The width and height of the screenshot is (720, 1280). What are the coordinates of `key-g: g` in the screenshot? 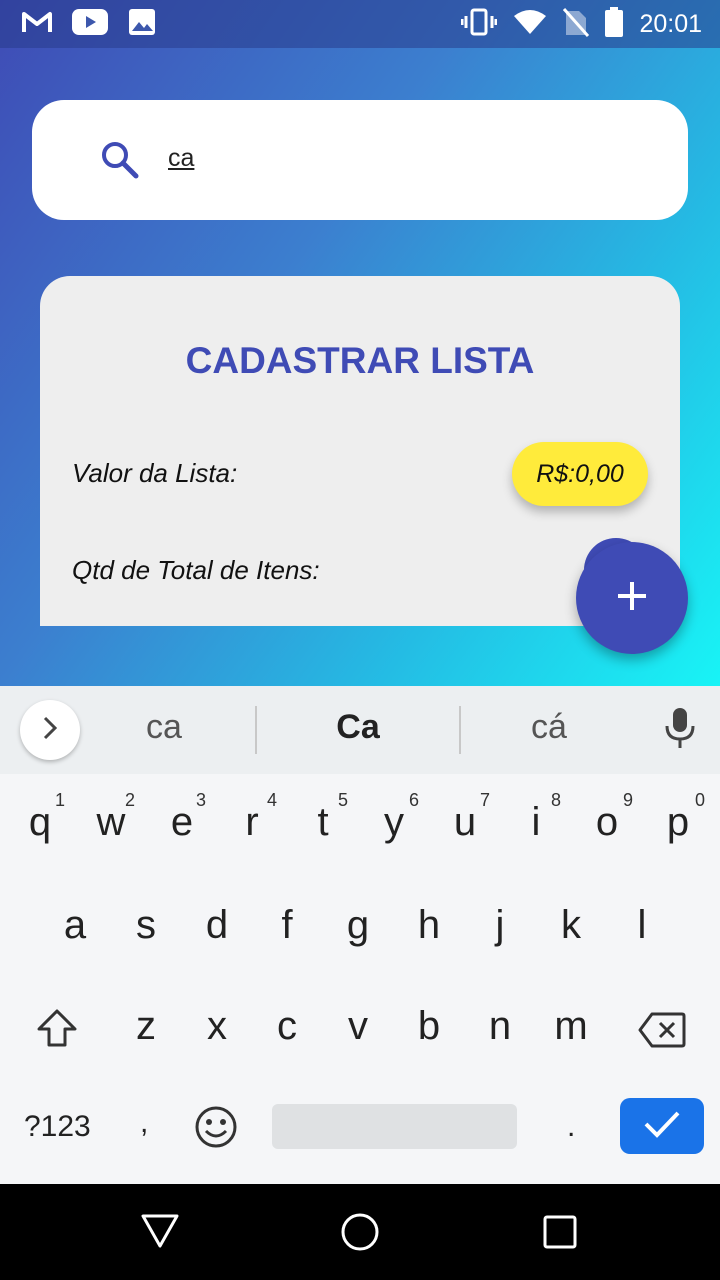 It's located at (358, 925).